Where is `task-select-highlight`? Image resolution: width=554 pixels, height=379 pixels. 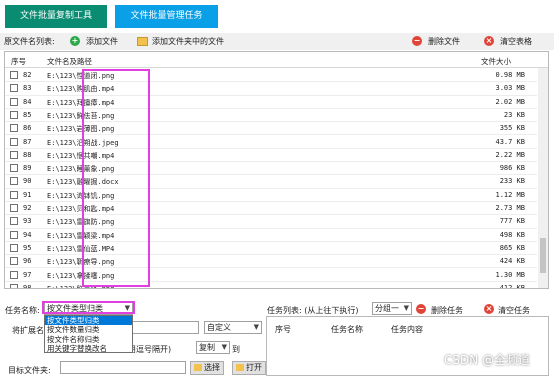
task-select-highlight is located at coordinates (88, 307).